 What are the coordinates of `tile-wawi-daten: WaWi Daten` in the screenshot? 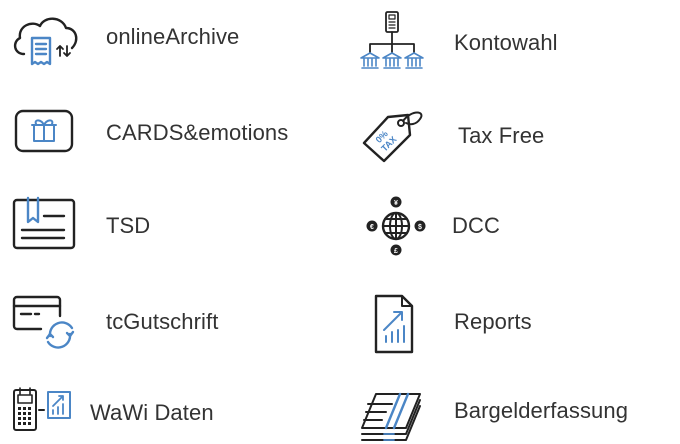 It's located at (112, 414).